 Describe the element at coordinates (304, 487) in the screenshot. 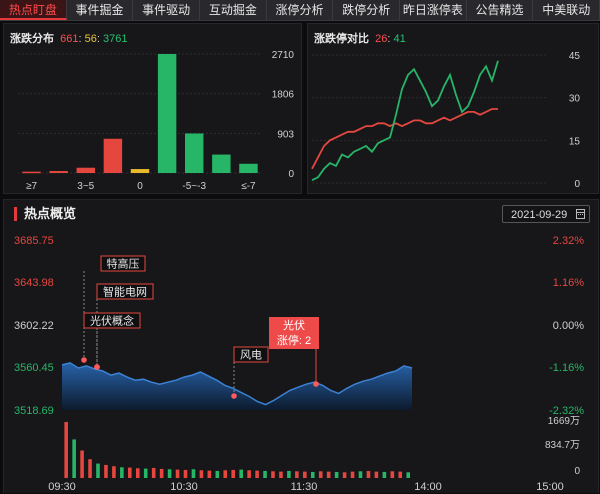

I see `time-label-3: 11:30` at that location.